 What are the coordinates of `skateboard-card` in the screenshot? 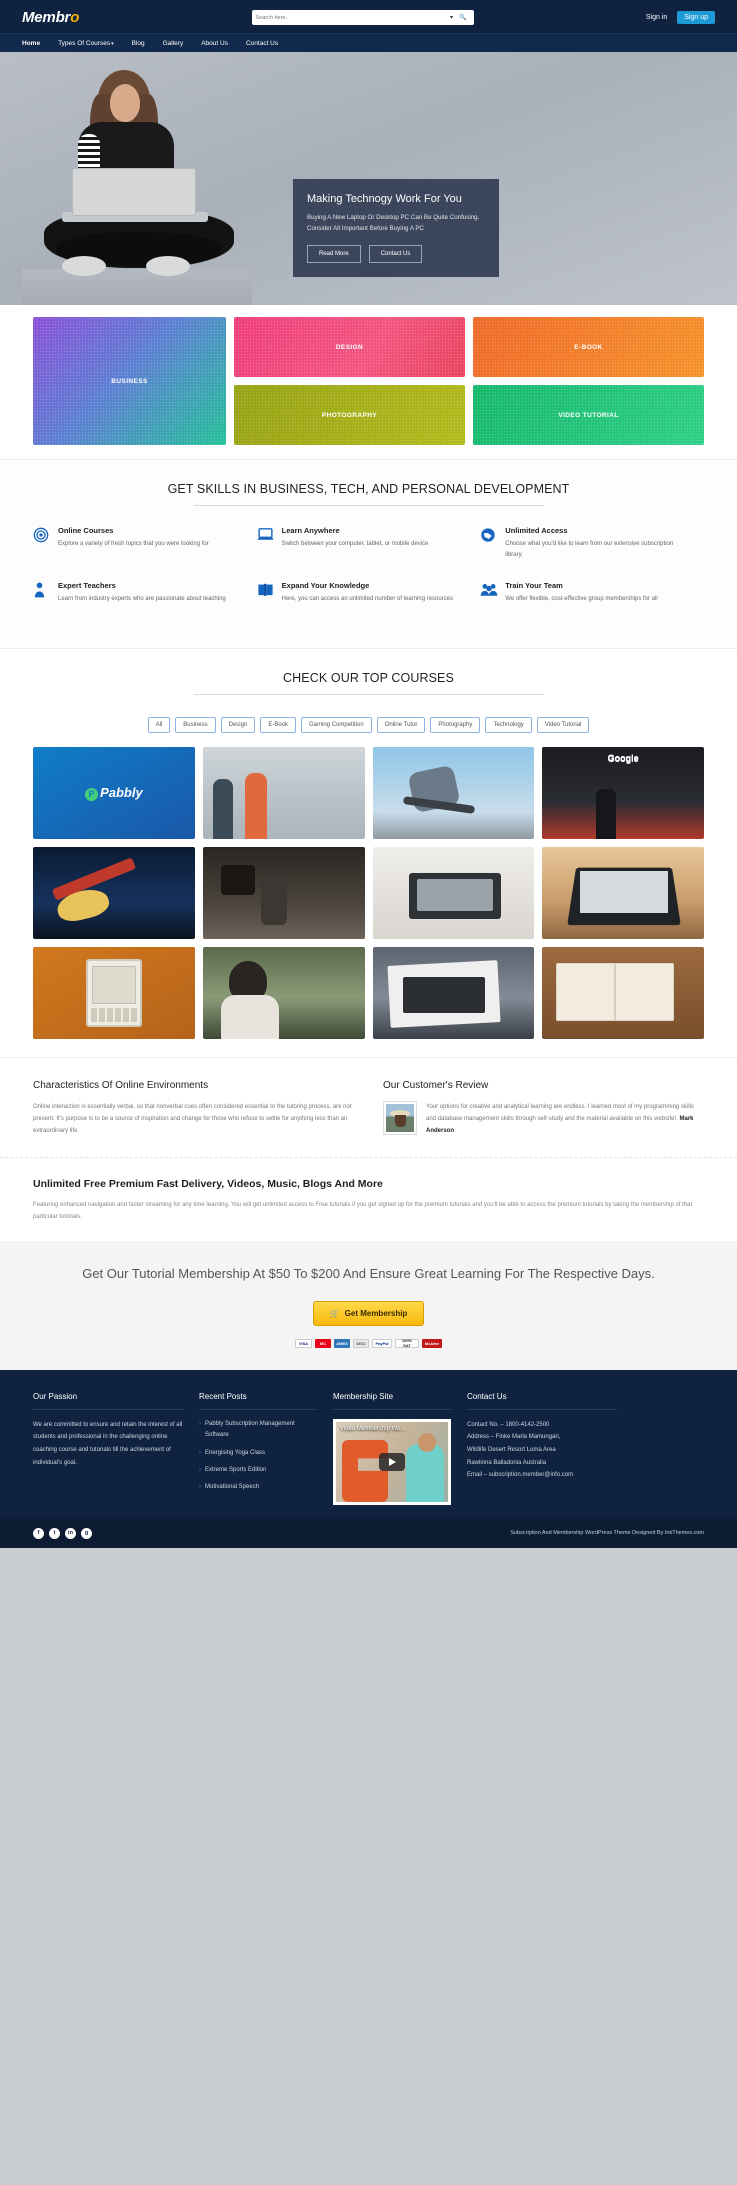 It's located at (453, 793).